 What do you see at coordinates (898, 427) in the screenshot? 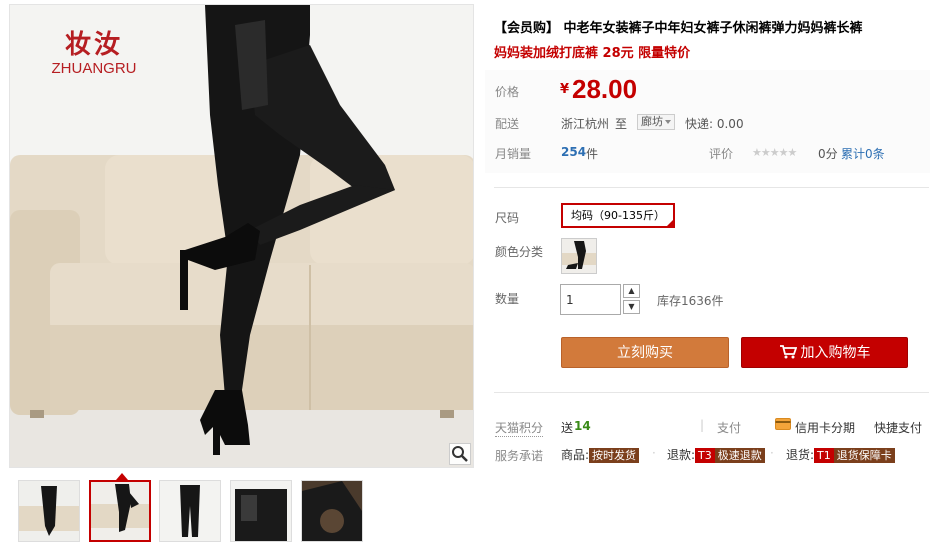
I see `quick-pay-link: 快捷支付` at bounding box center [898, 427].